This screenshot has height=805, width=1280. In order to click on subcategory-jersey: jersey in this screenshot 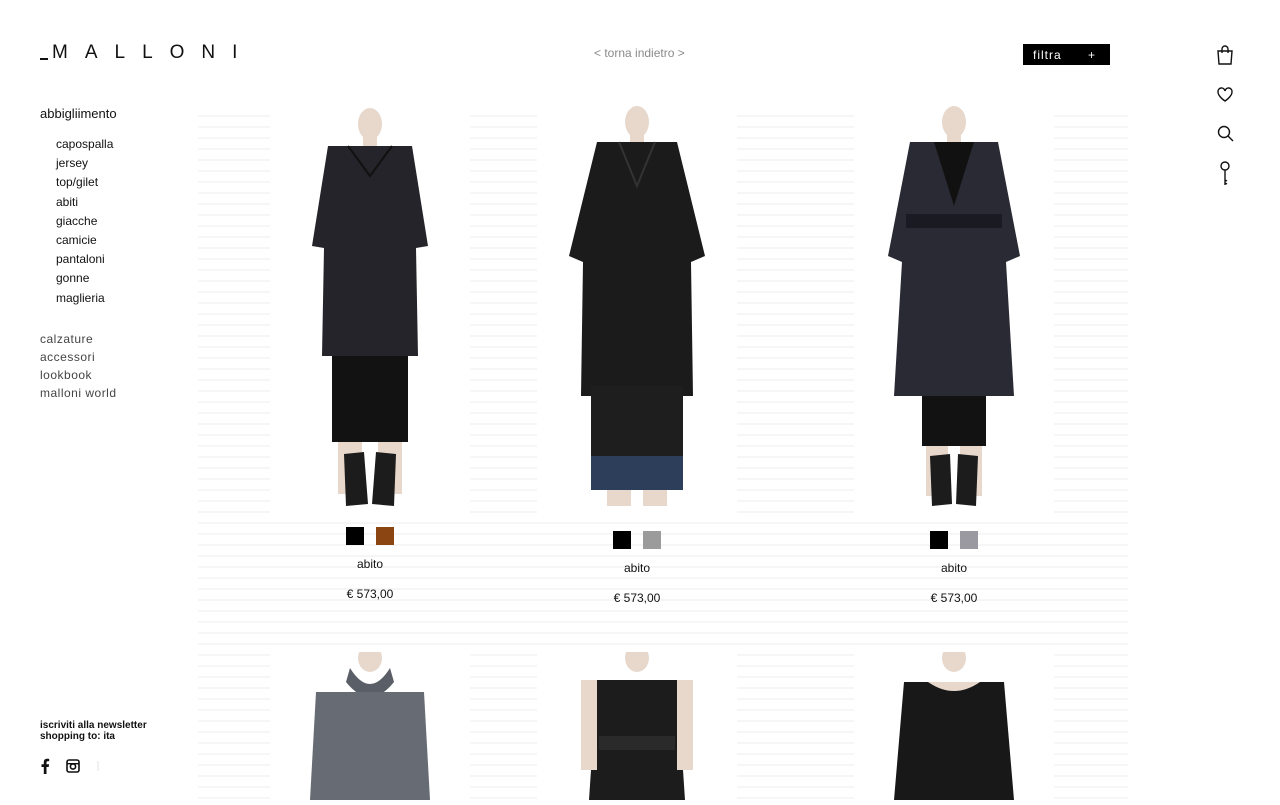, I will do `click(123, 163)`.